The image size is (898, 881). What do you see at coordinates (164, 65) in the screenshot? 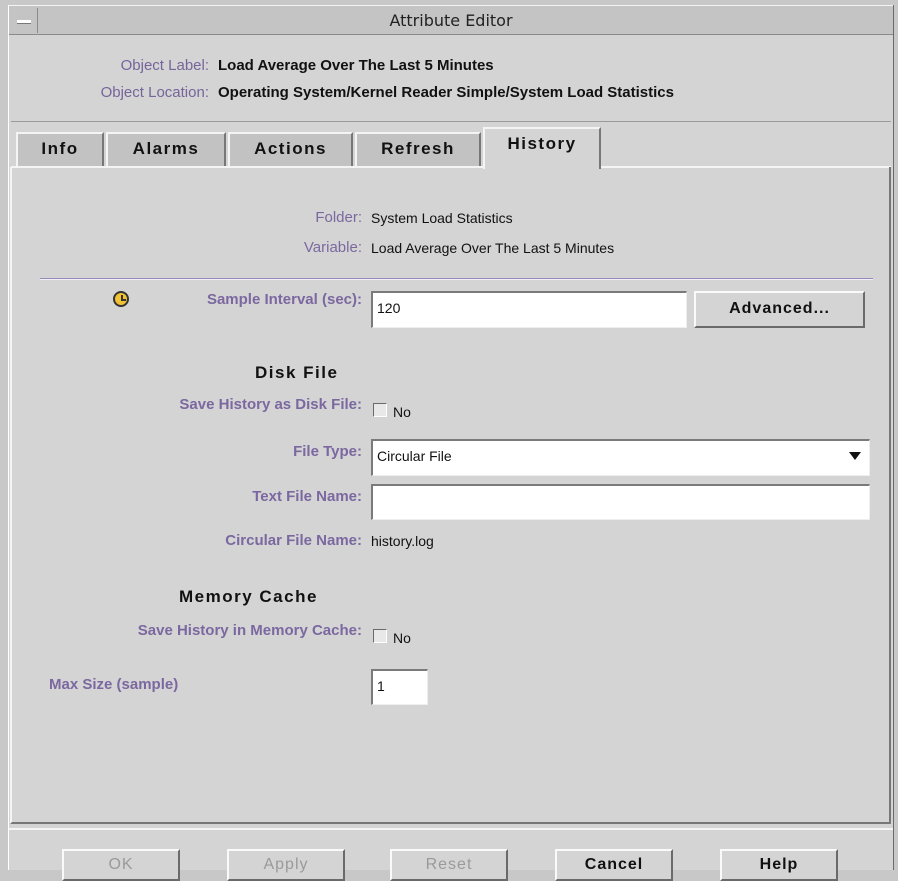
I see `object-label-key: Object Label:` at bounding box center [164, 65].